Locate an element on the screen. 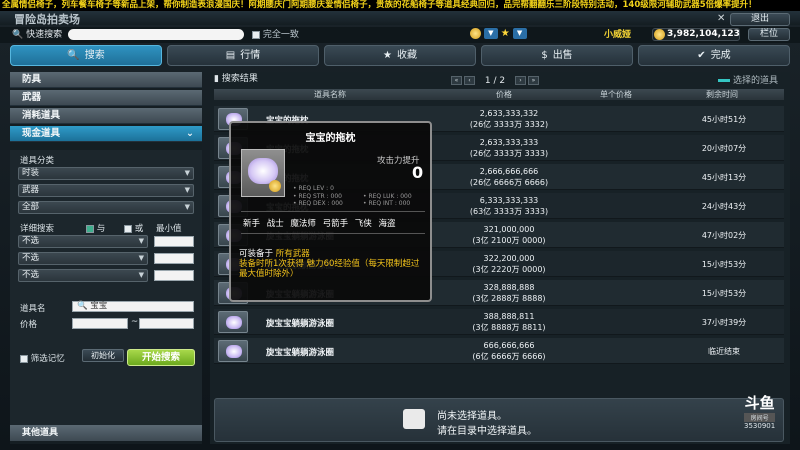 The width and height of the screenshot is (800, 450). last-page-icon: » is located at coordinates (533, 80).